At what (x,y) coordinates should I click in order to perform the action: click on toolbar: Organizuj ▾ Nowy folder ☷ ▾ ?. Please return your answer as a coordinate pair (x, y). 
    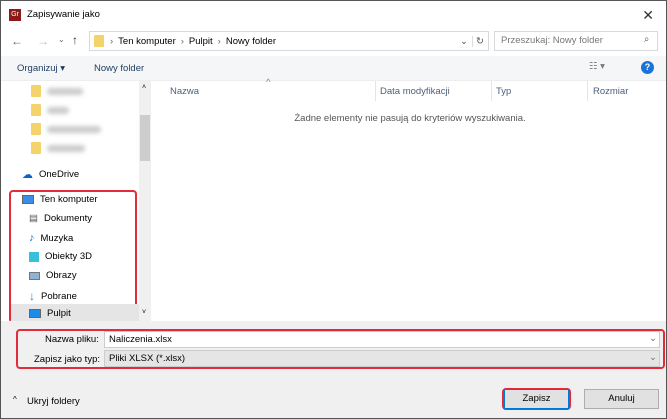
    Looking at the image, I should click on (333, 68).